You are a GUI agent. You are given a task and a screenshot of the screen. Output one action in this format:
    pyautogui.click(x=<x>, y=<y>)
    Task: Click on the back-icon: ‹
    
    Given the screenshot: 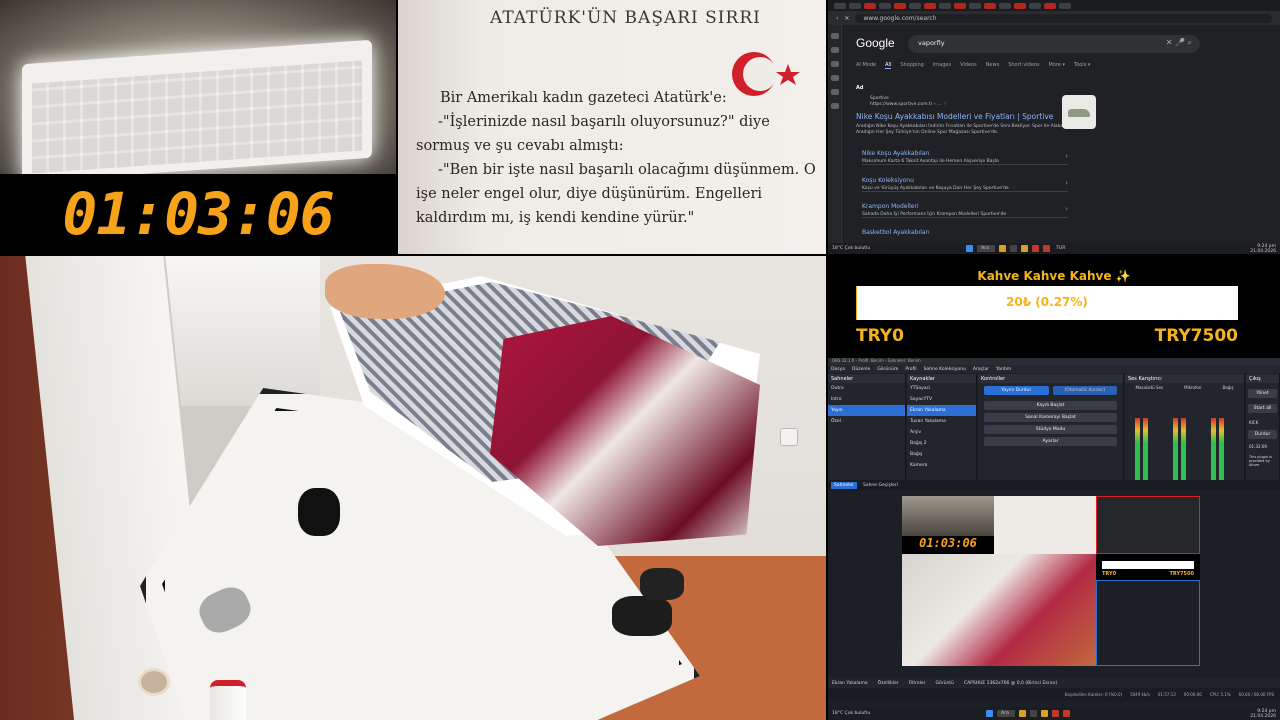 What is the action you would take?
    pyautogui.click(x=837, y=18)
    